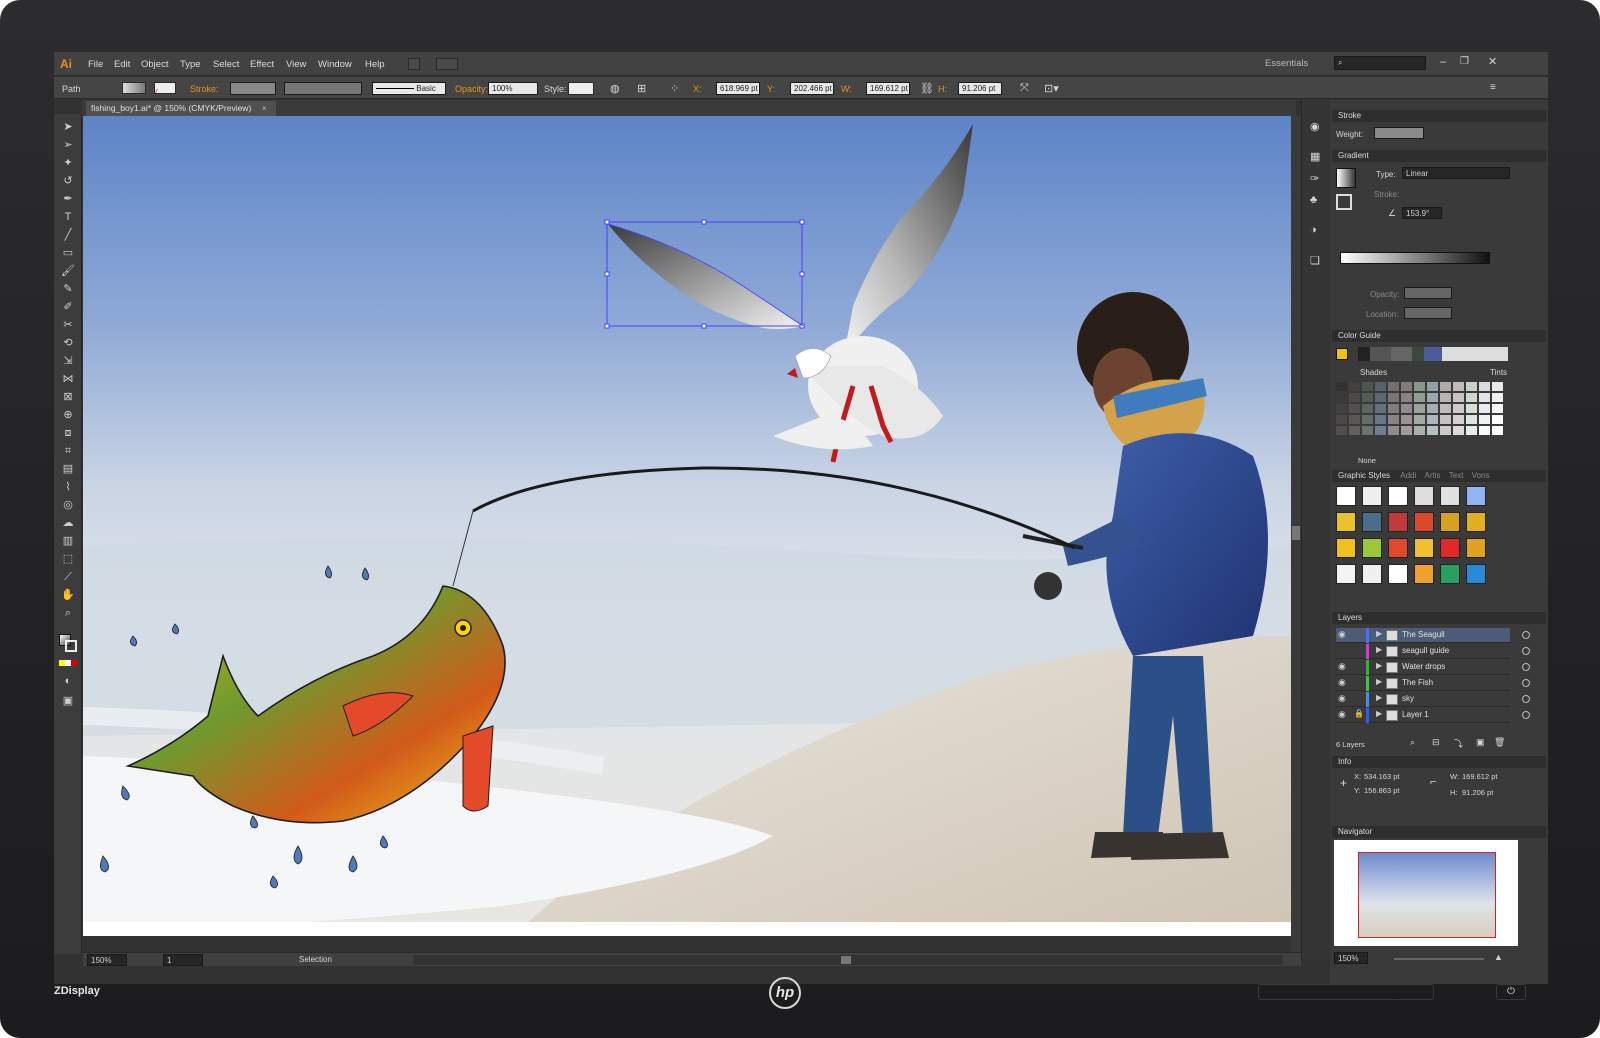  Describe the element at coordinates (1499, 742) in the screenshot. I see `delete-layer-icon: 🗑` at that location.